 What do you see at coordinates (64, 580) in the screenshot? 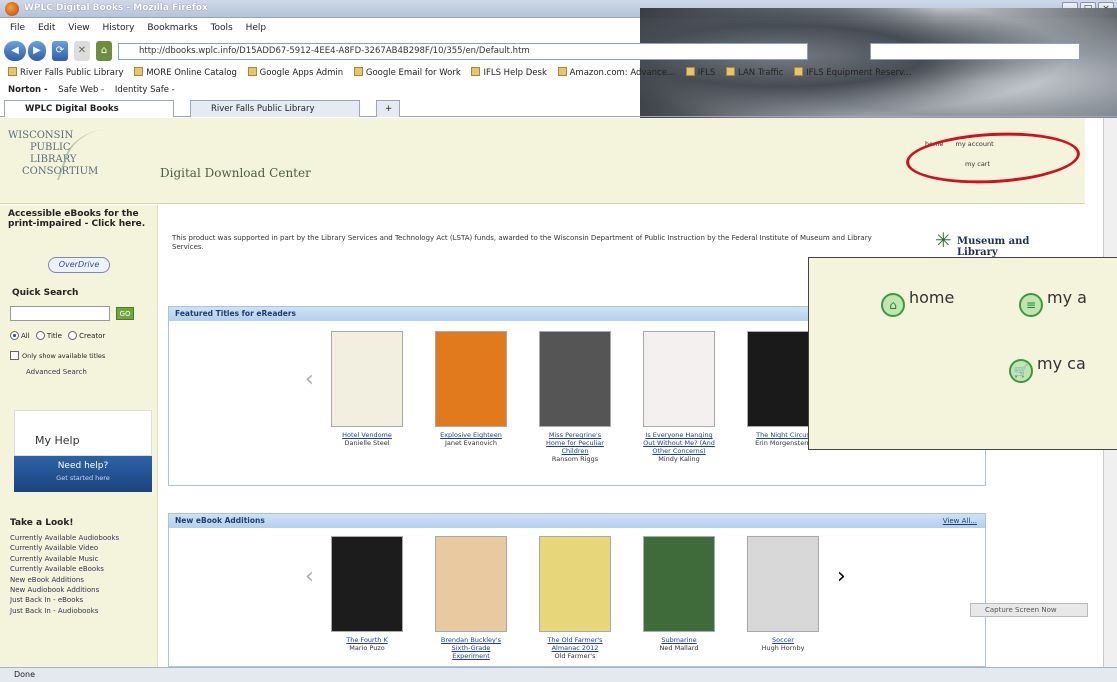
I see `list-item: New eBook Additions` at bounding box center [64, 580].